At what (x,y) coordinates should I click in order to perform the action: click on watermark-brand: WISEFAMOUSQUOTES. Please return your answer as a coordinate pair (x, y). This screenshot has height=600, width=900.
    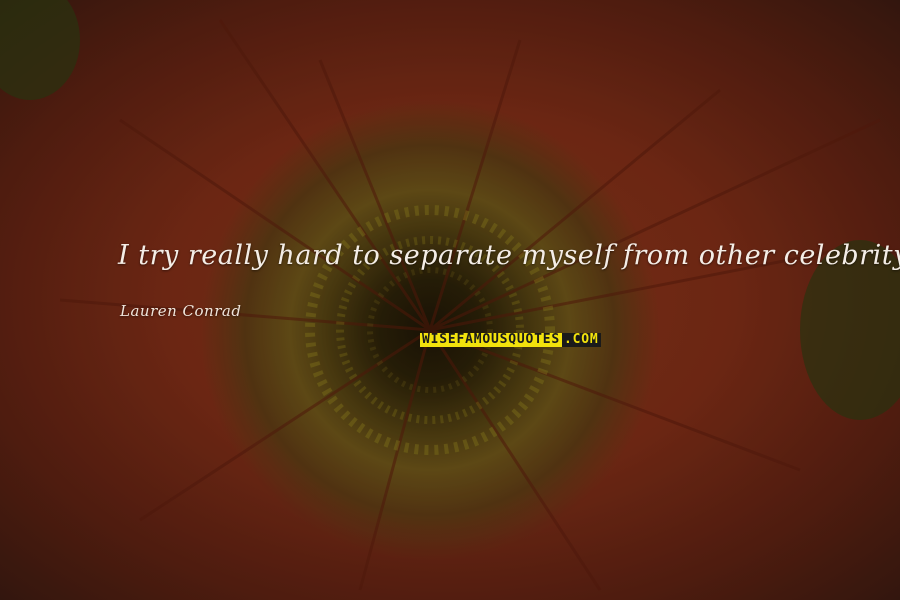
    Looking at the image, I should click on (491, 339).